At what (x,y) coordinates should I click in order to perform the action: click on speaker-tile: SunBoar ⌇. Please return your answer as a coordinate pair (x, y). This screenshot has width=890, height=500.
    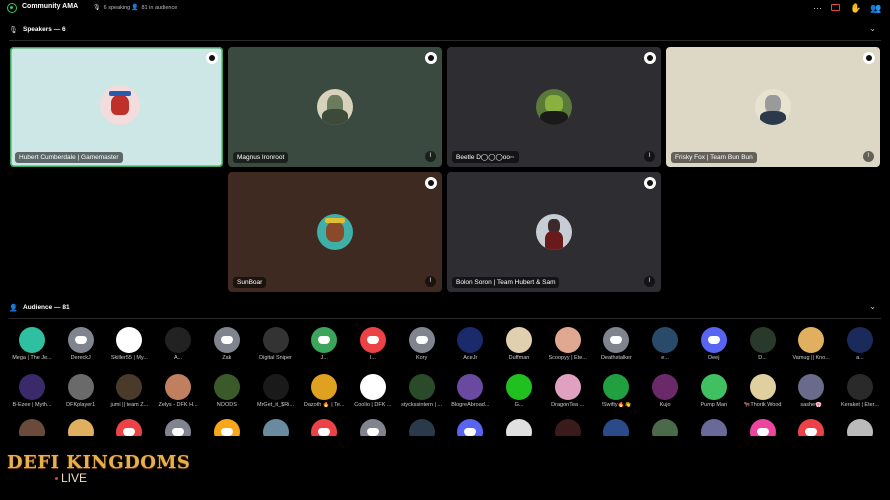
    Looking at the image, I should click on (335, 232).